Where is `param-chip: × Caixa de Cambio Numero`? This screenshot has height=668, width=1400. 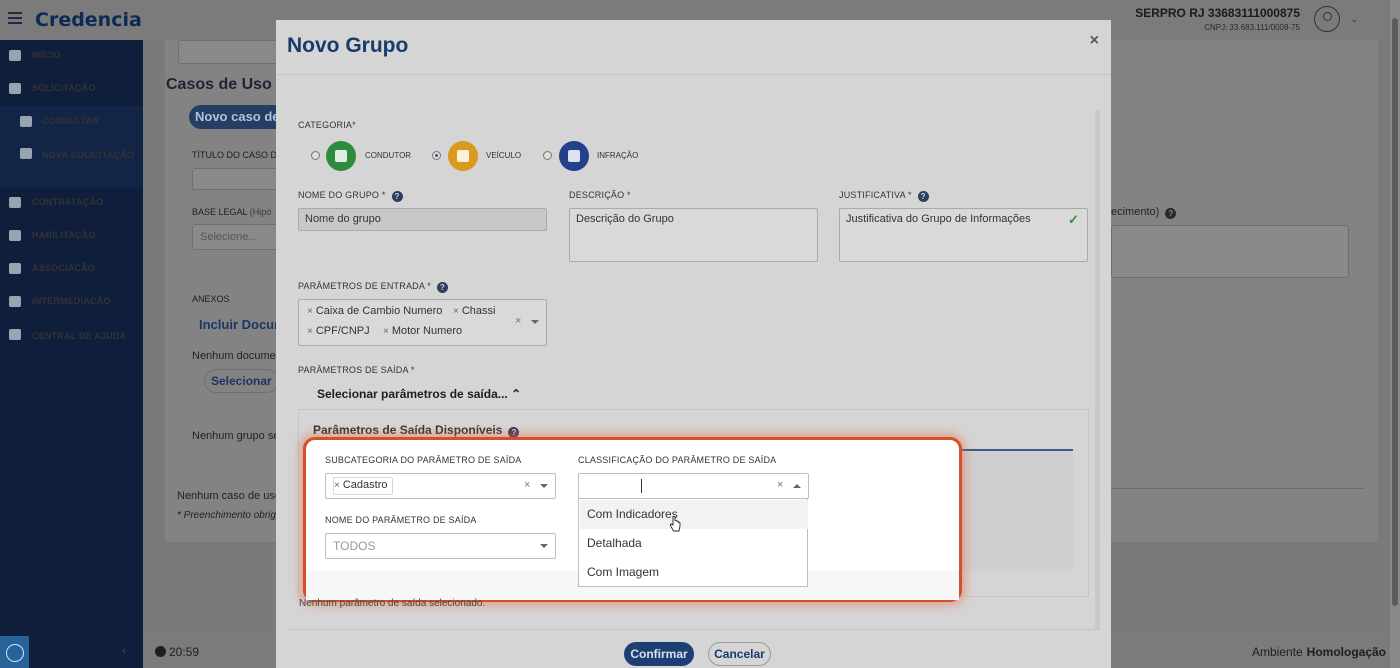 param-chip: × Caixa de Cambio Numero is located at coordinates (374, 311).